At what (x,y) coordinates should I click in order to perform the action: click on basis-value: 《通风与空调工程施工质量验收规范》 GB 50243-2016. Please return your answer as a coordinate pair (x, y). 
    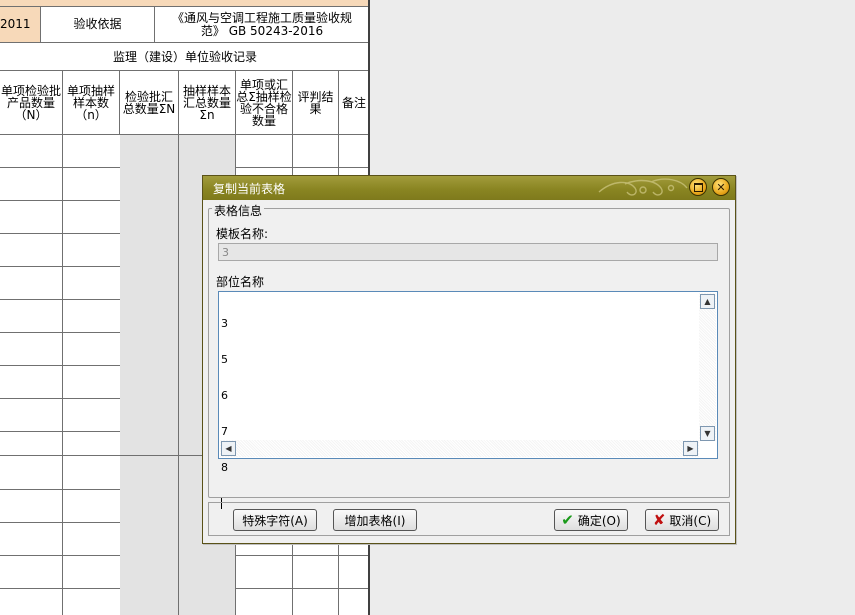
    Looking at the image, I should click on (262, 25).